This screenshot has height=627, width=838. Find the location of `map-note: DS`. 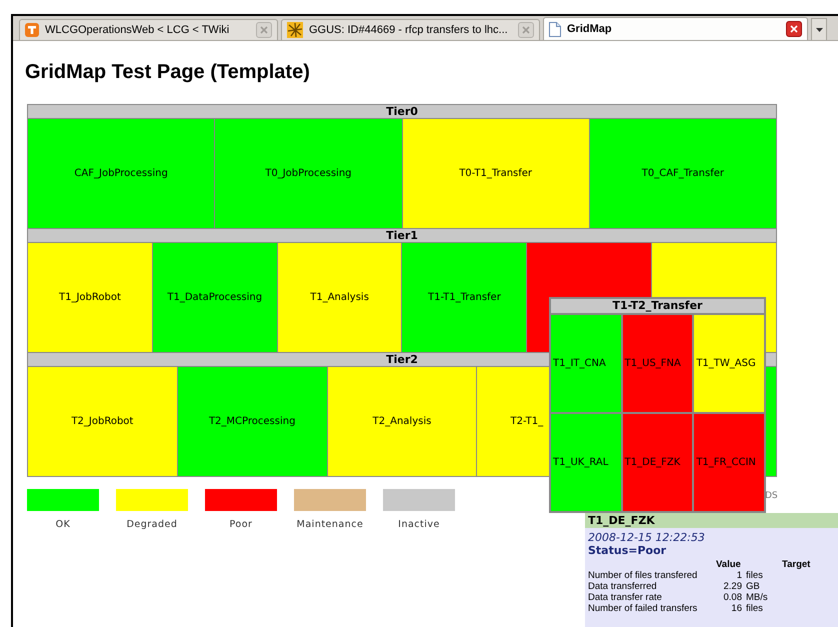

map-note: DS is located at coordinates (771, 496).